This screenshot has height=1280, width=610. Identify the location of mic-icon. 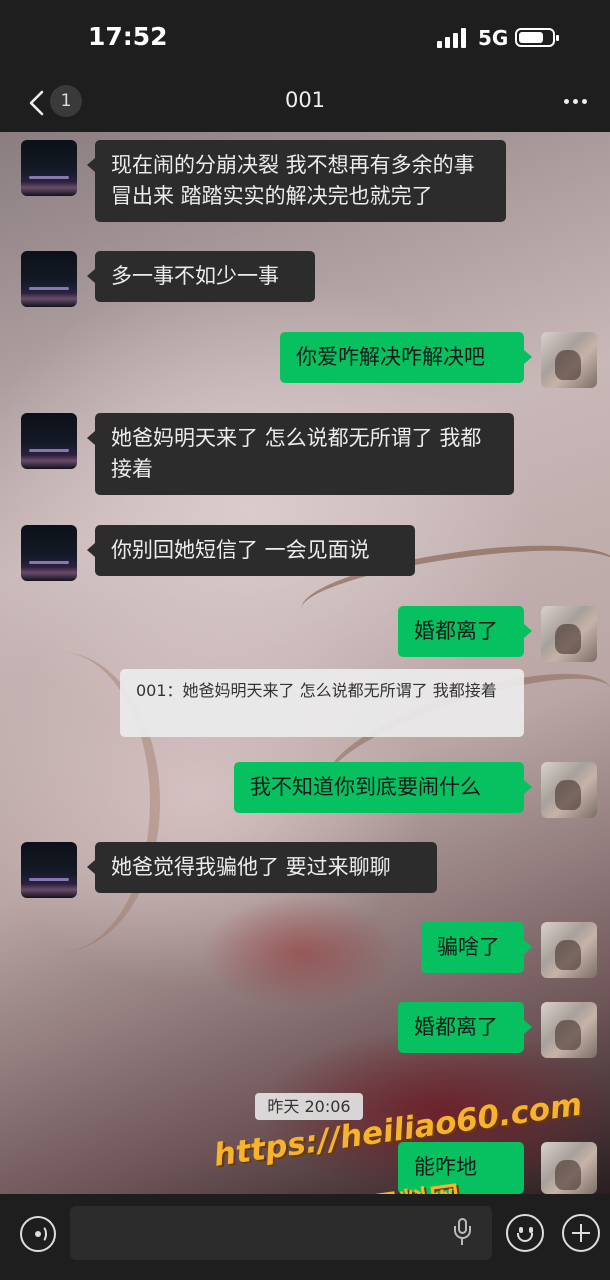
(462, 1233).